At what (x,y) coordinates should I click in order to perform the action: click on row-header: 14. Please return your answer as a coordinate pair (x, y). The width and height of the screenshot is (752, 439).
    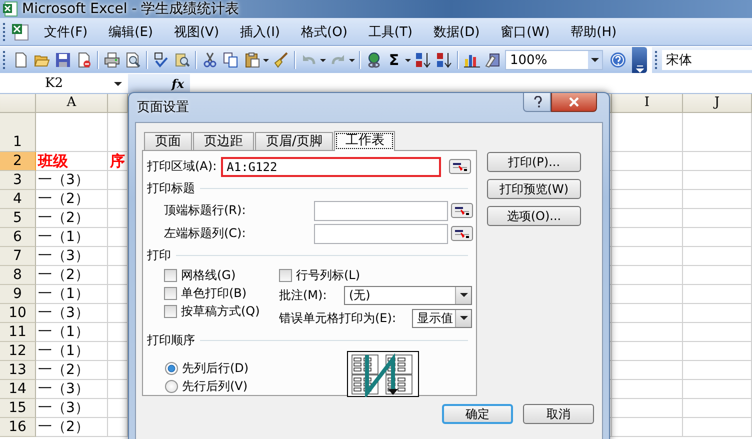
    Looking at the image, I should click on (18, 389).